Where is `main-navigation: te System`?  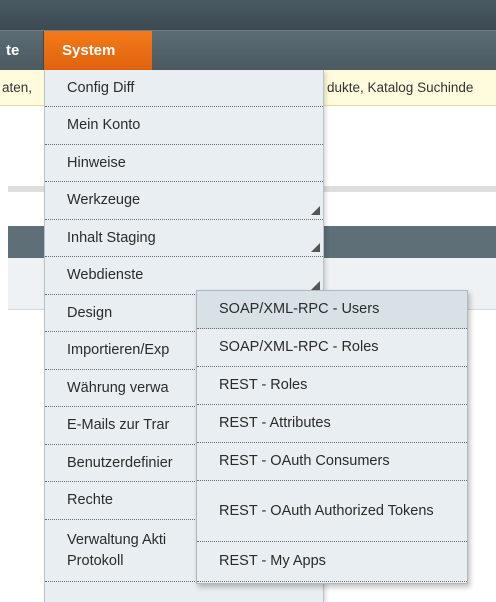
main-navigation: te System is located at coordinates (248, 50).